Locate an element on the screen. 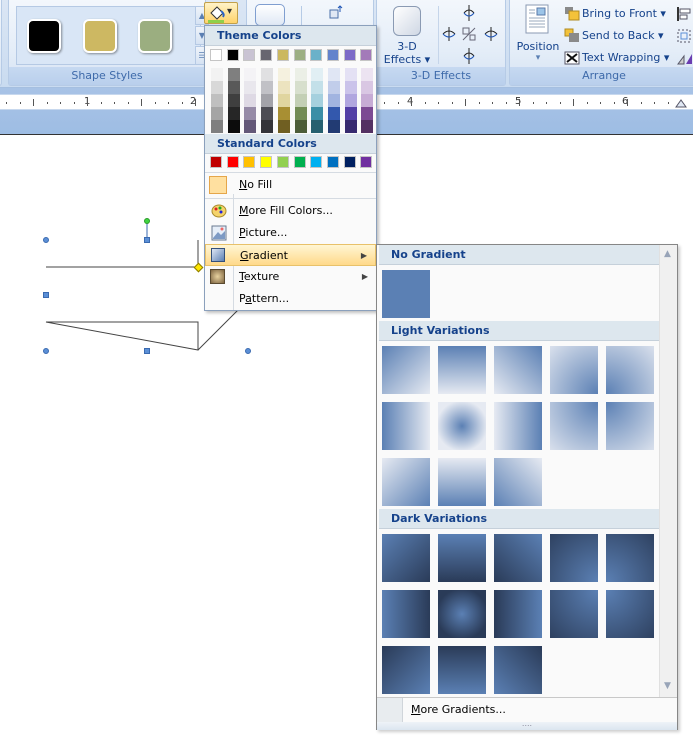  shape-style-black is located at coordinates (44, 36).